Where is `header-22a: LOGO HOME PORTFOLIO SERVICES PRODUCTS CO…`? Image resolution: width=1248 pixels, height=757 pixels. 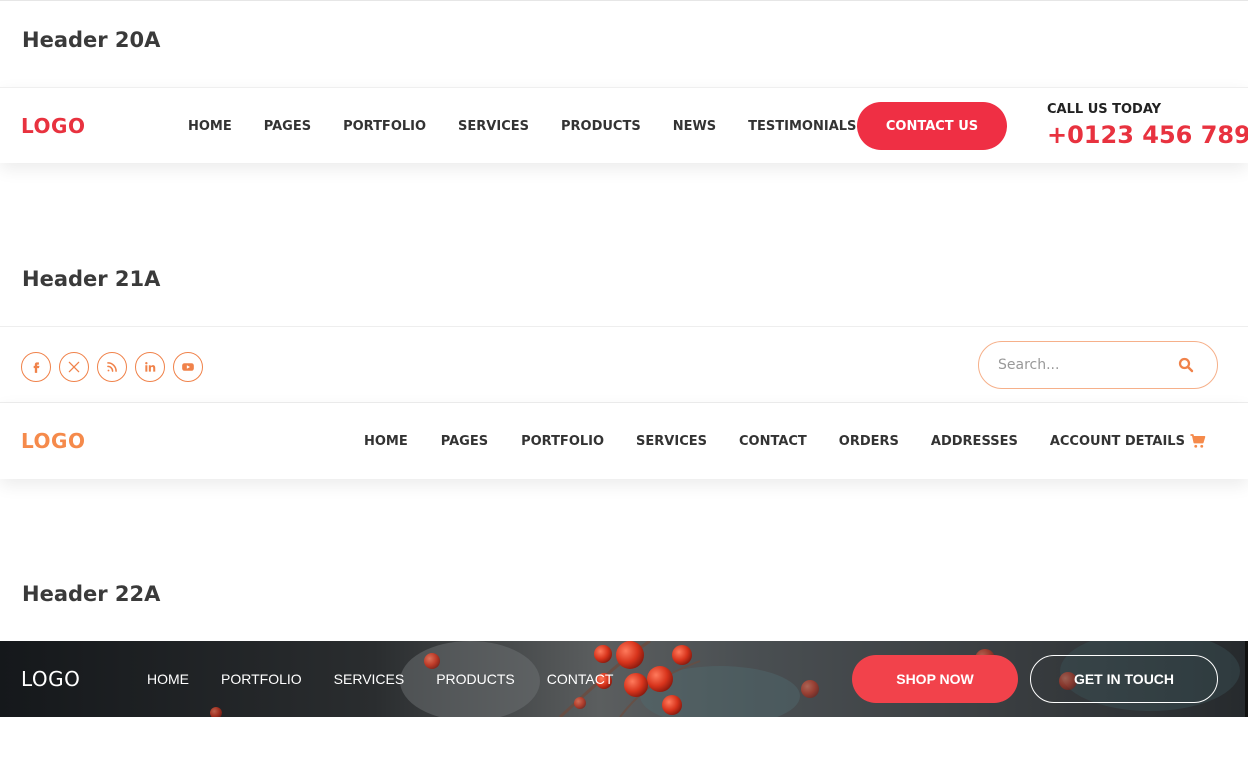
header-22a: LOGO HOME PORTFOLIO SERVICES PRODUCTS CO… is located at coordinates (624, 679).